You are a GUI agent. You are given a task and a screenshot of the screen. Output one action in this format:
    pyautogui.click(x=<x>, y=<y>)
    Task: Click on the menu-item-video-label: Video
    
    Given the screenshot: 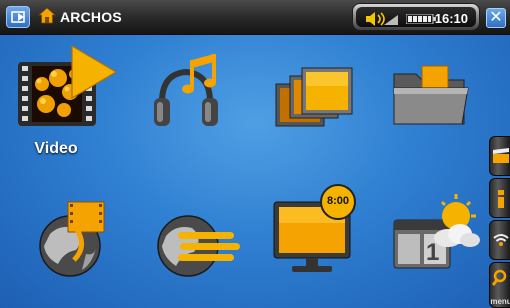 What is the action you would take?
    pyautogui.click(x=56, y=148)
    